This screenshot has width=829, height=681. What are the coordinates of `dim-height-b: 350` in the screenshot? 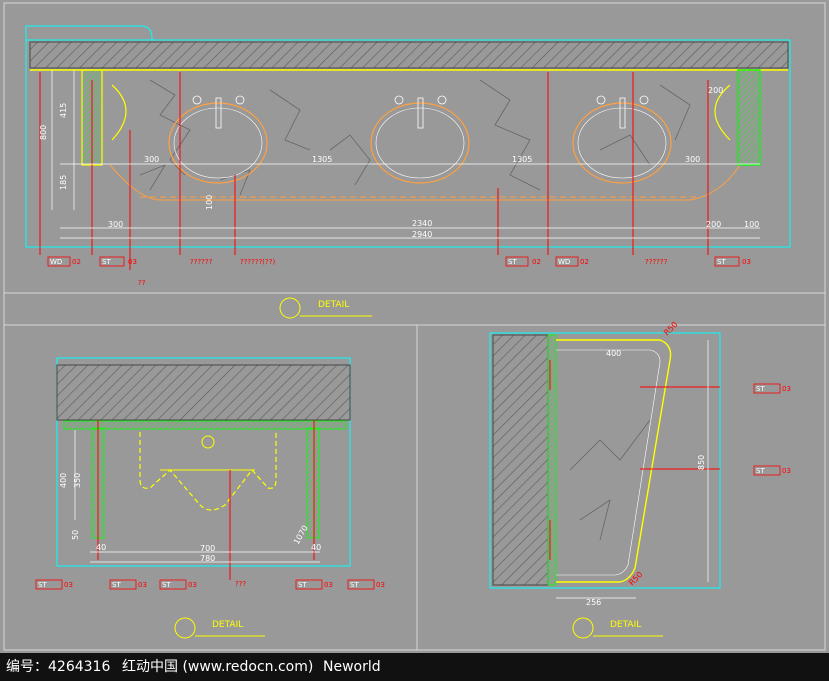 It's located at (77, 480).